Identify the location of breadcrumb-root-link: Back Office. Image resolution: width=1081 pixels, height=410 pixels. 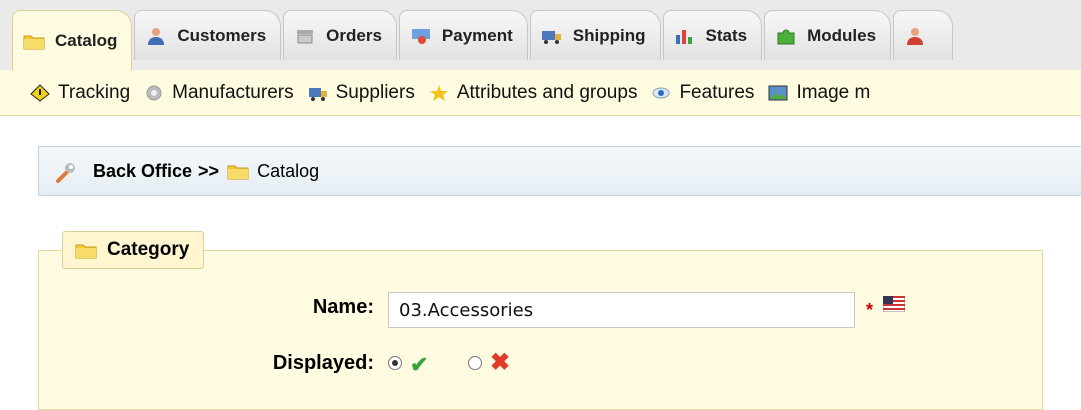
(142, 171).